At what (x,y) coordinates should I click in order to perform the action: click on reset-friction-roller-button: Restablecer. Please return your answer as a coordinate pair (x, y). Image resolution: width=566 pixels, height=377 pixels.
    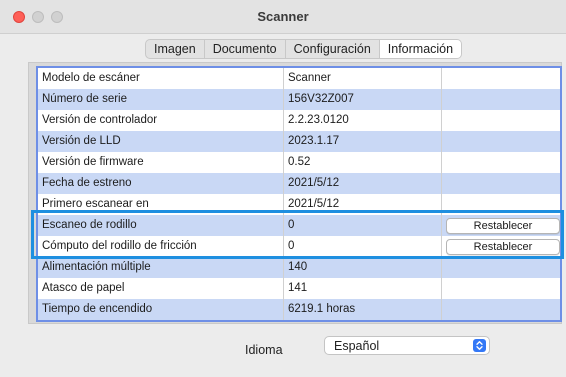
    Looking at the image, I should click on (503, 246).